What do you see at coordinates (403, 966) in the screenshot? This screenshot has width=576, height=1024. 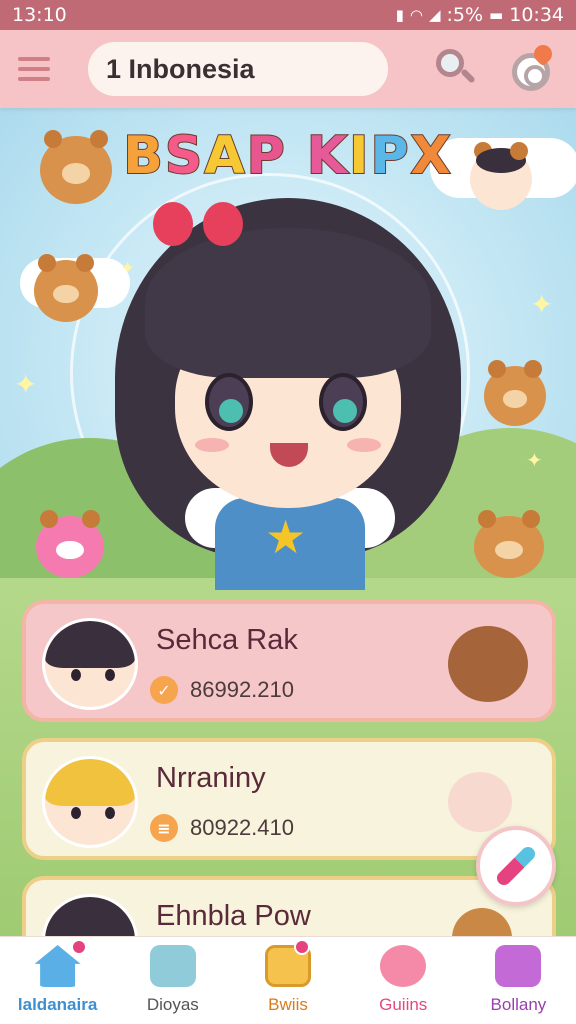 I see `pet-icon` at bounding box center [403, 966].